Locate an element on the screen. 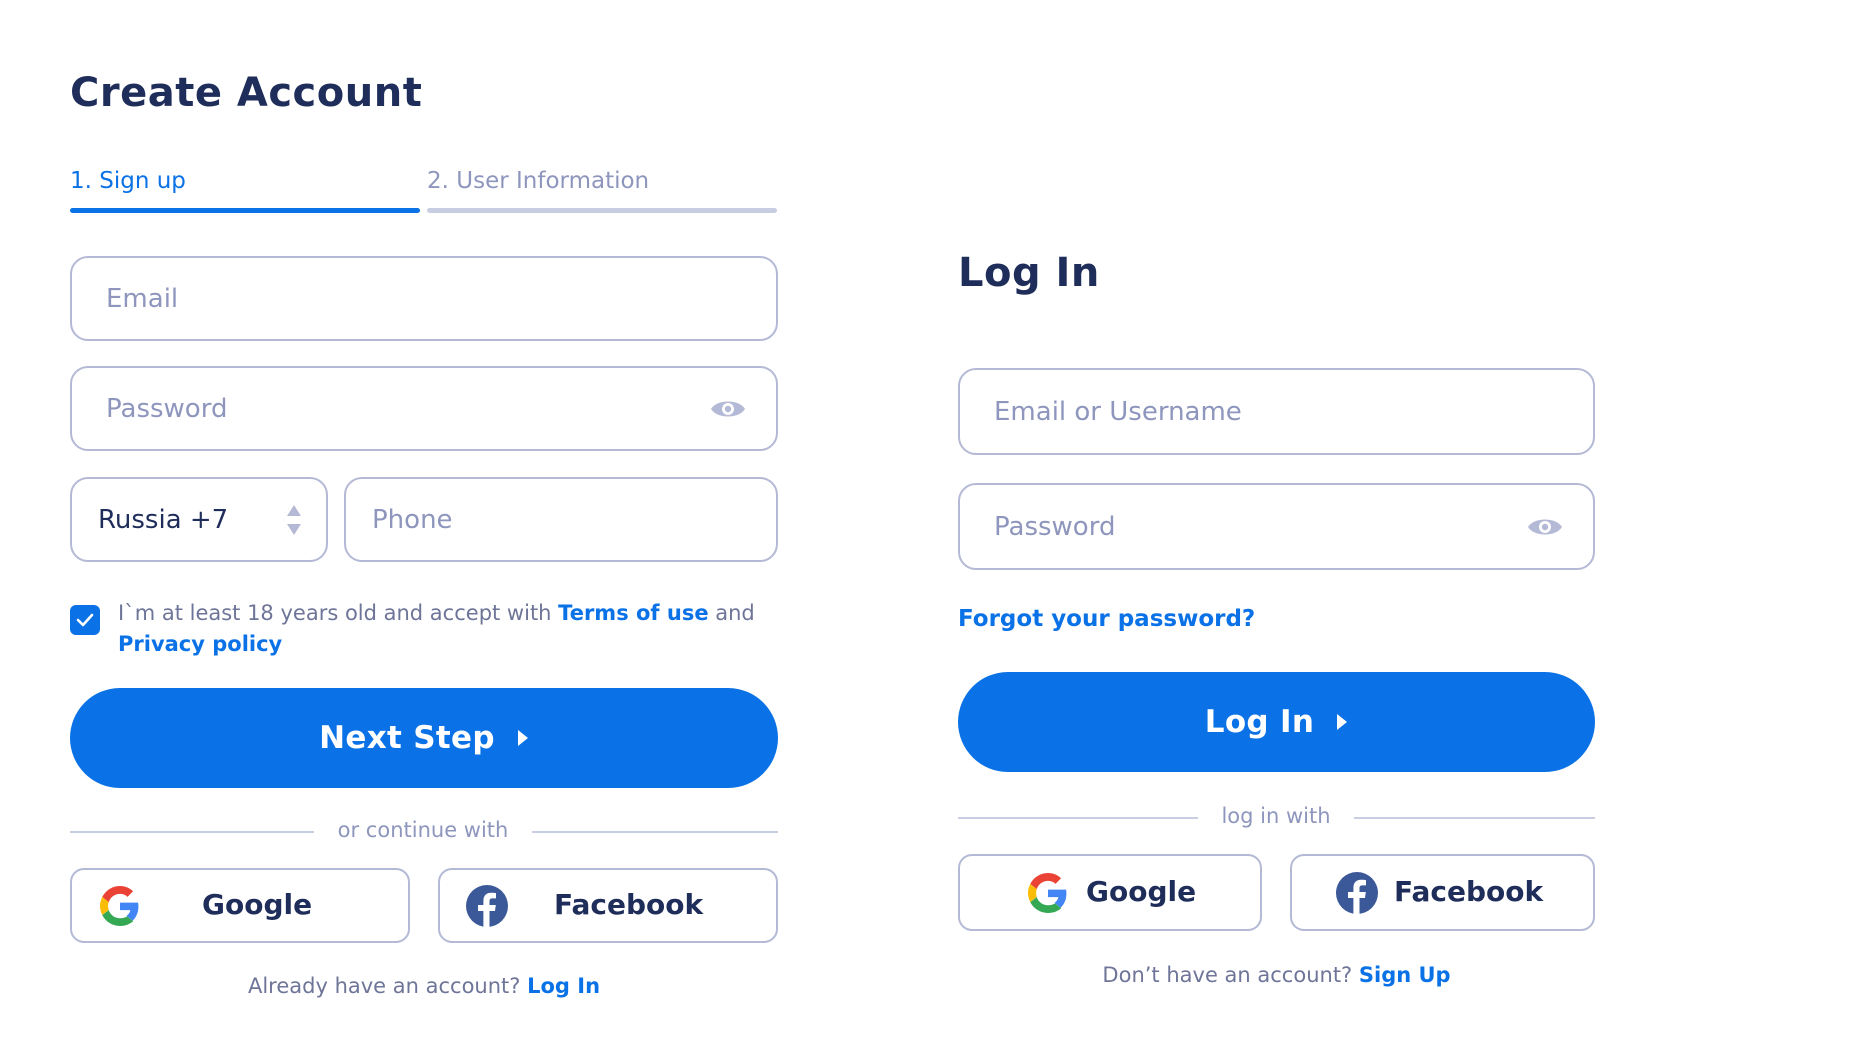 The height and width of the screenshot is (1062, 1864). sign-up-link: Sign Up is located at coordinates (1405, 975).